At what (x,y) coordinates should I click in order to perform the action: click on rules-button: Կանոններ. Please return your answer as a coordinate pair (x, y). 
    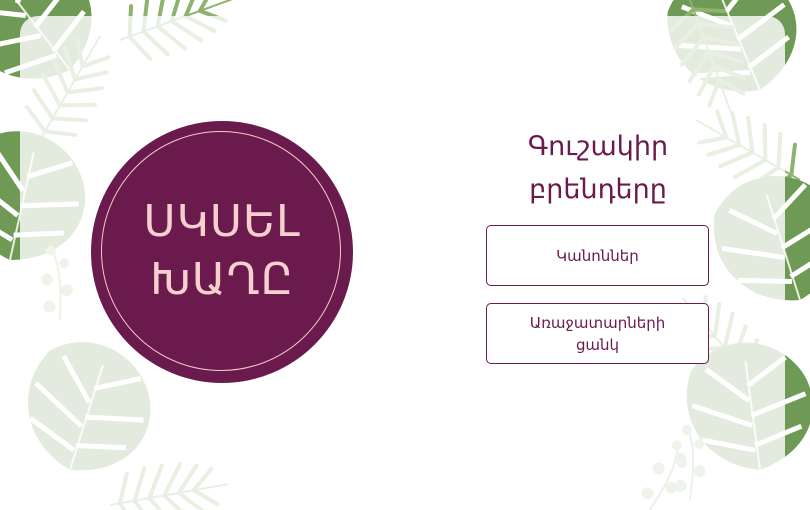
    Looking at the image, I should click on (597, 255).